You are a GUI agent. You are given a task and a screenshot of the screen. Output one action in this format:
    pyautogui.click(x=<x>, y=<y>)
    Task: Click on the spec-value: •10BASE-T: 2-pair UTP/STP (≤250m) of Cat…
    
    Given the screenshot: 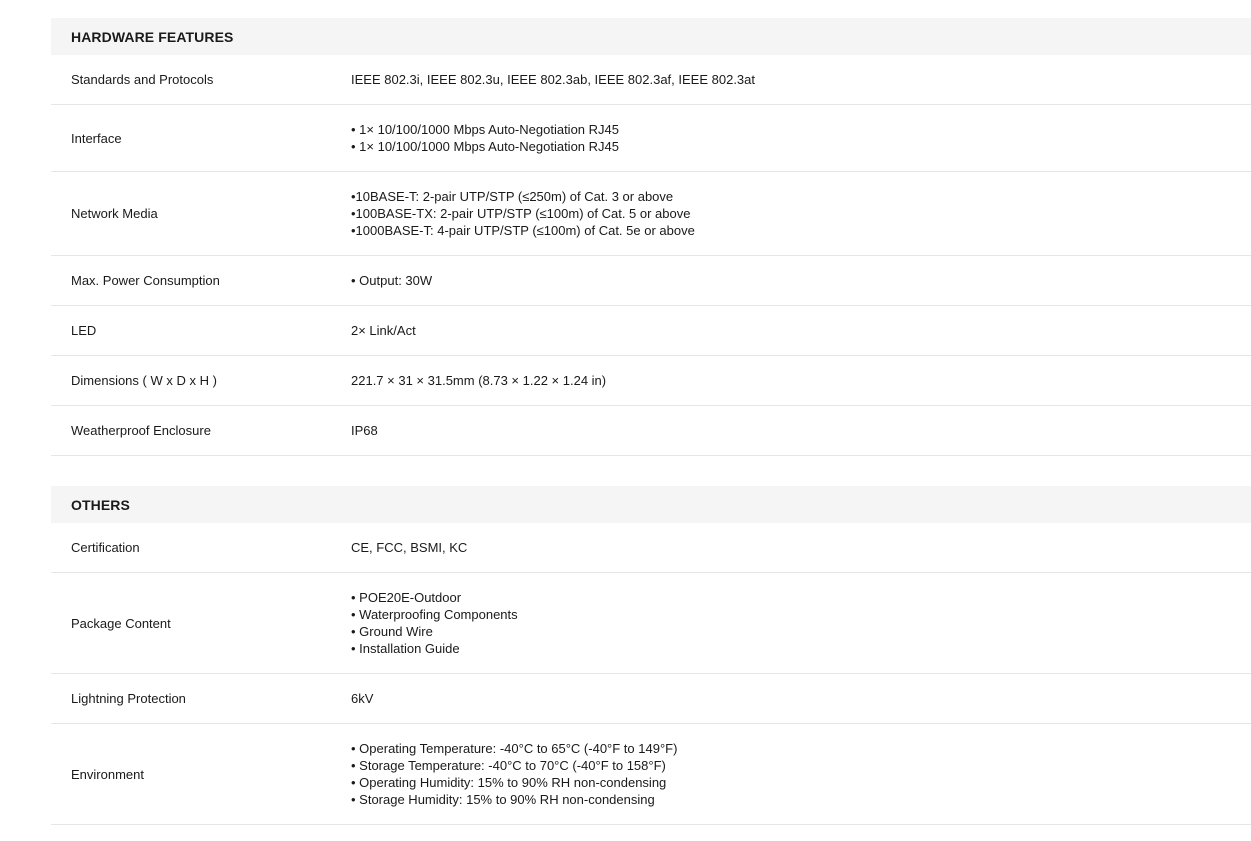 What is the action you would take?
    pyautogui.click(x=801, y=213)
    